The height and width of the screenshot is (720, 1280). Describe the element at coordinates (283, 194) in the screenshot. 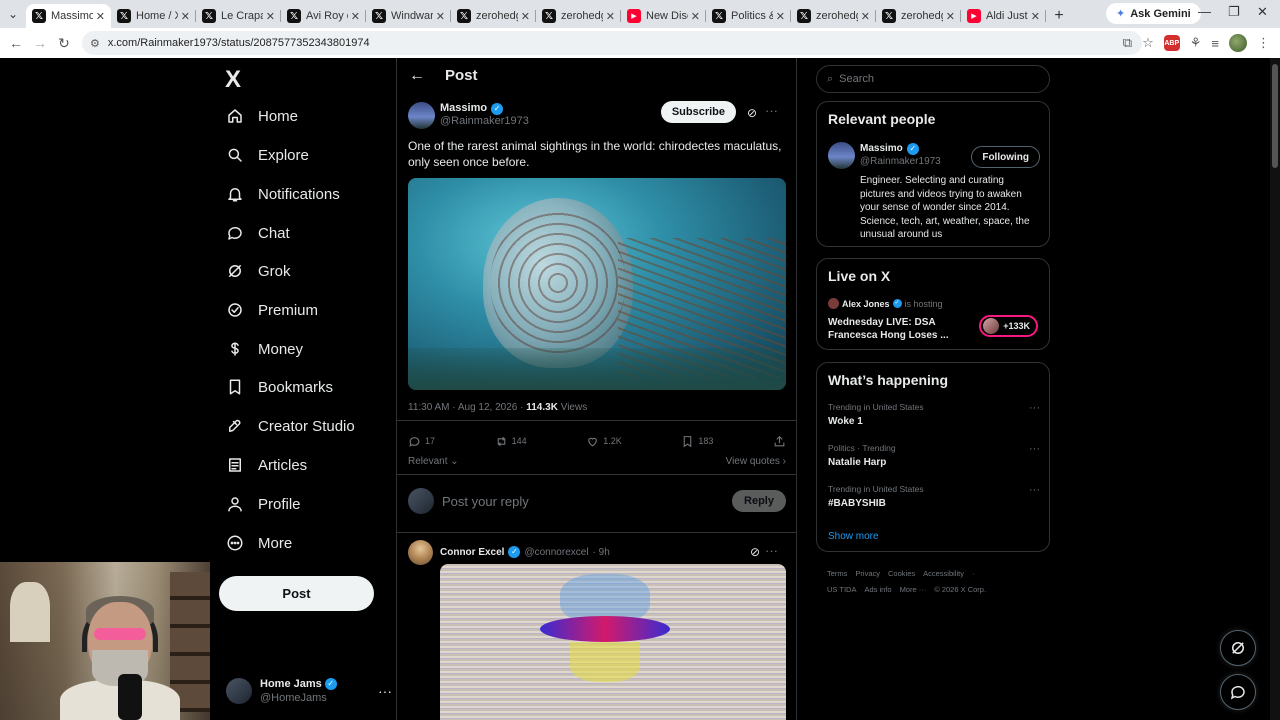

I see `nav-item-notifications: Notifications` at that location.